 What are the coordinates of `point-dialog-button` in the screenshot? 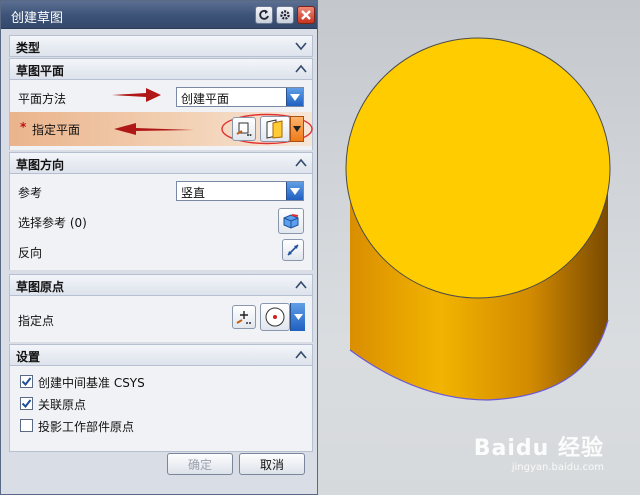 It's located at (244, 317).